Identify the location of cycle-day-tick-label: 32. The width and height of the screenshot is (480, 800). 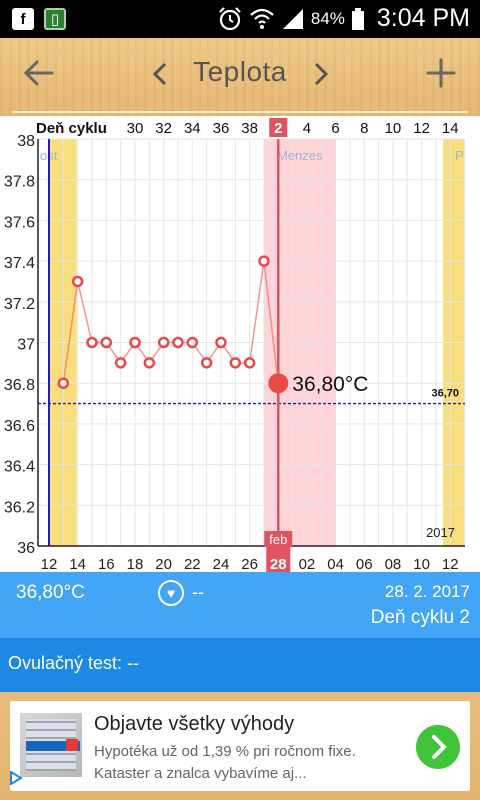
(163, 128).